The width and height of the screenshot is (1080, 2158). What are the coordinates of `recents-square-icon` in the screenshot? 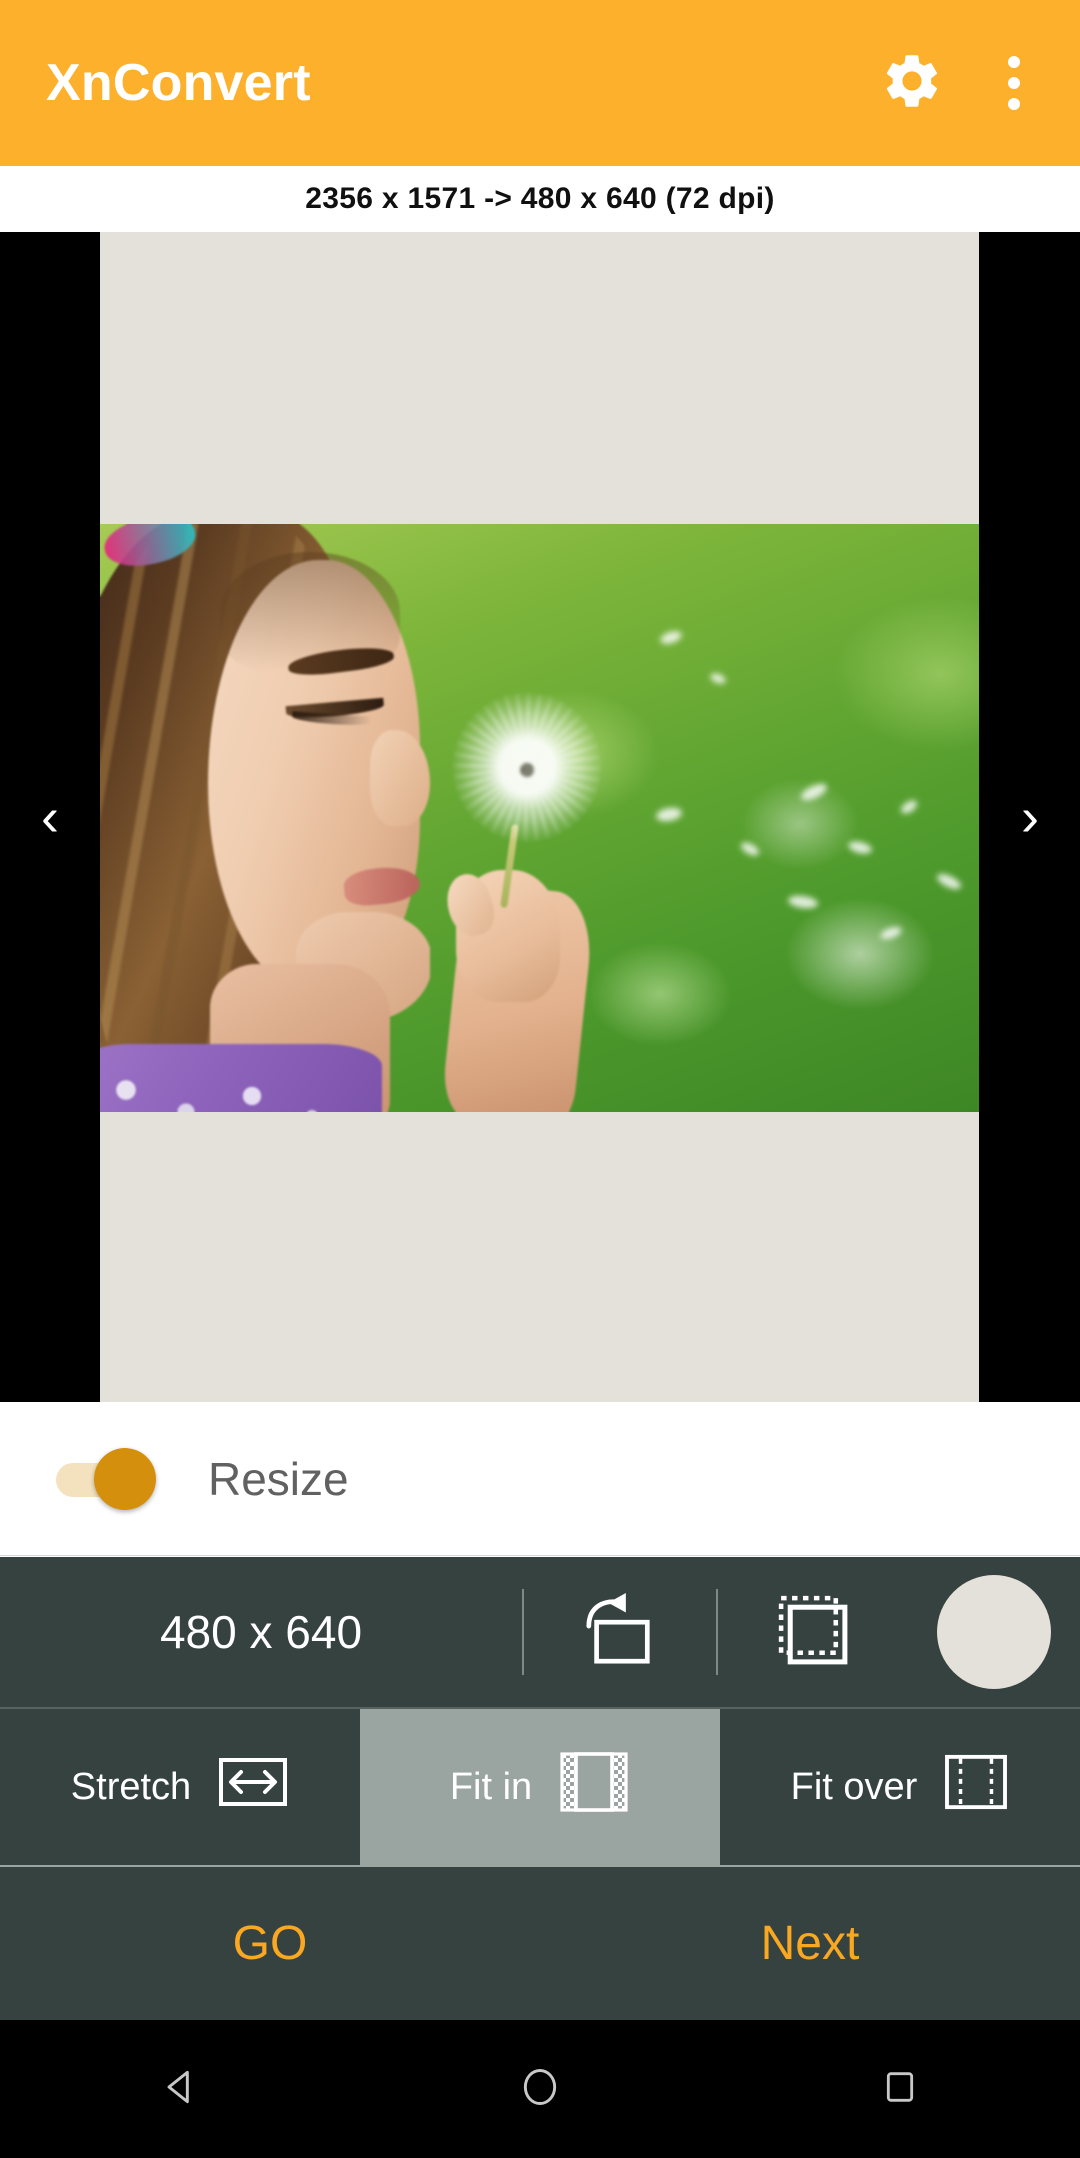 It's located at (900, 2089).